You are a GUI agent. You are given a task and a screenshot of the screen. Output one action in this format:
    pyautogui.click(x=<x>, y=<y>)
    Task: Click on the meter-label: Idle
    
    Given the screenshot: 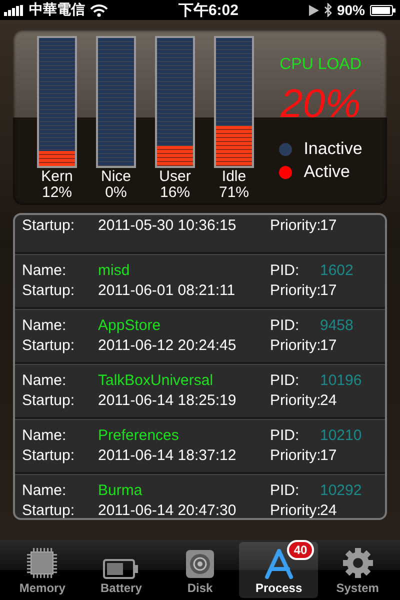 What is the action you would take?
    pyautogui.click(x=234, y=177)
    